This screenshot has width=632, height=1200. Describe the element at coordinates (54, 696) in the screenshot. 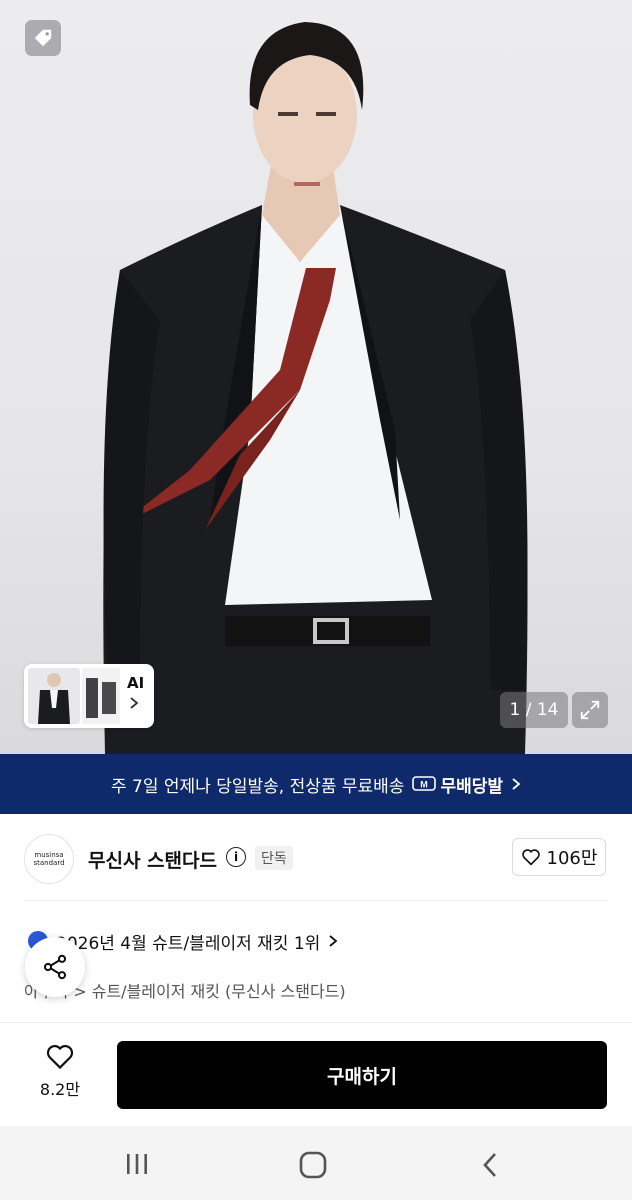

I see `thumbnail-image` at that location.